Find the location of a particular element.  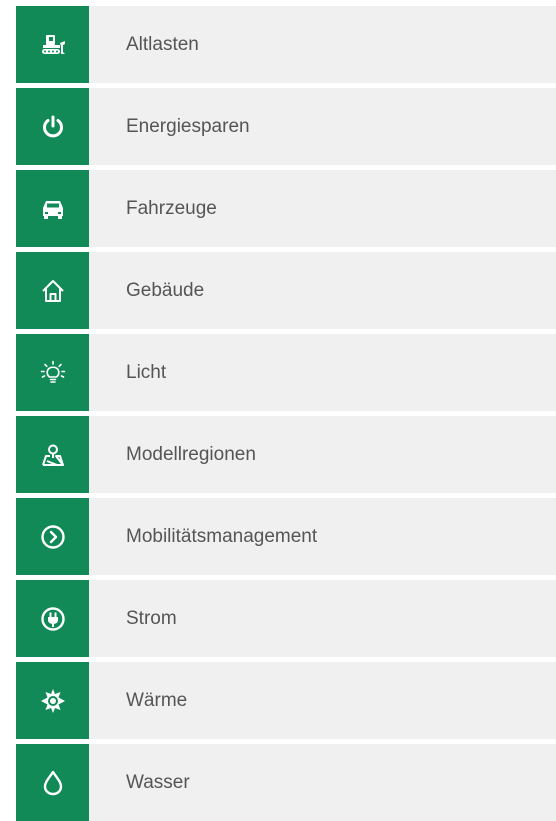

map-pin-icon is located at coordinates (52, 454).